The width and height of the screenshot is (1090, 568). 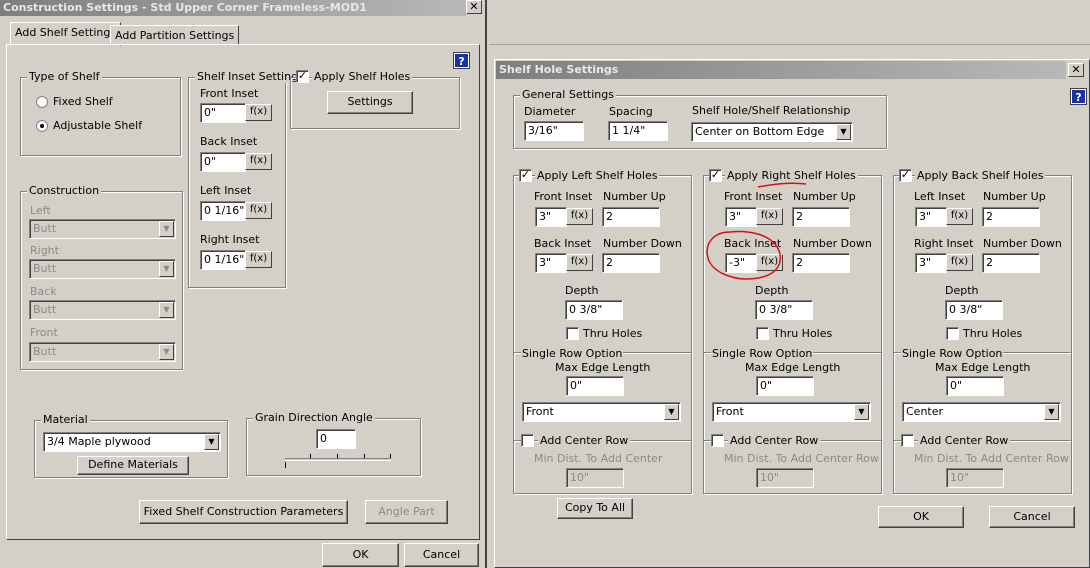 What do you see at coordinates (97, 125) in the screenshot?
I see `adjustable-shelf-label: Adjustable Shelf` at bounding box center [97, 125].